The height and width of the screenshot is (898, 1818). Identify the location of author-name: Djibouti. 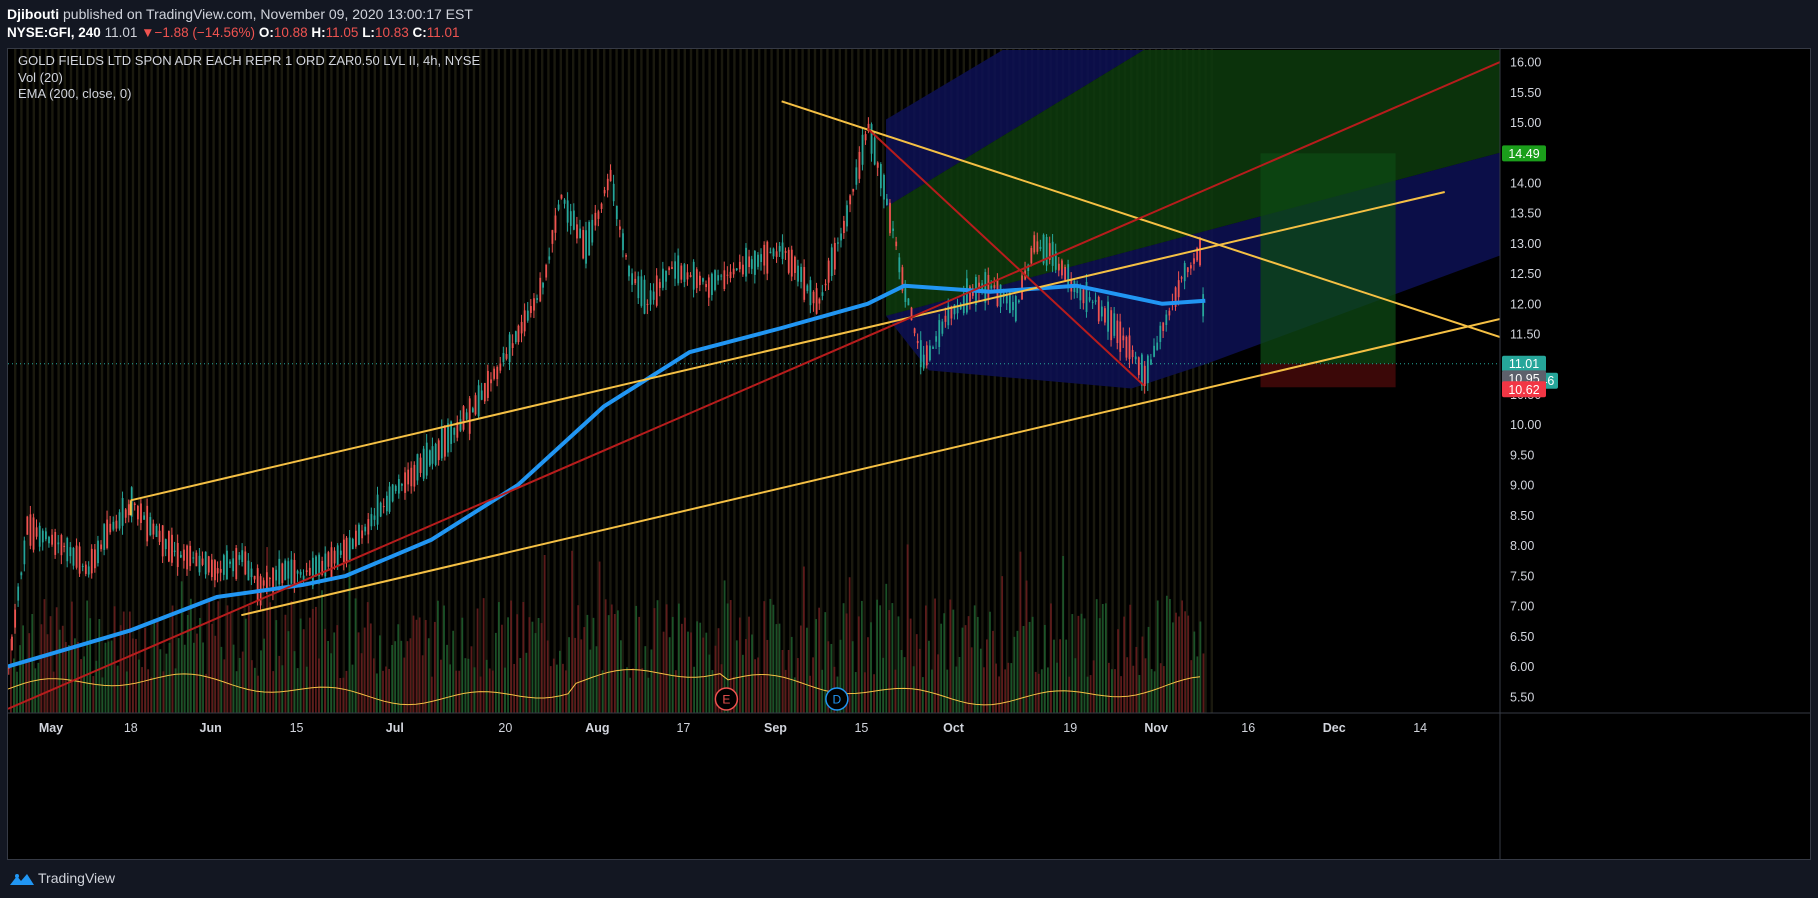
(33, 14).